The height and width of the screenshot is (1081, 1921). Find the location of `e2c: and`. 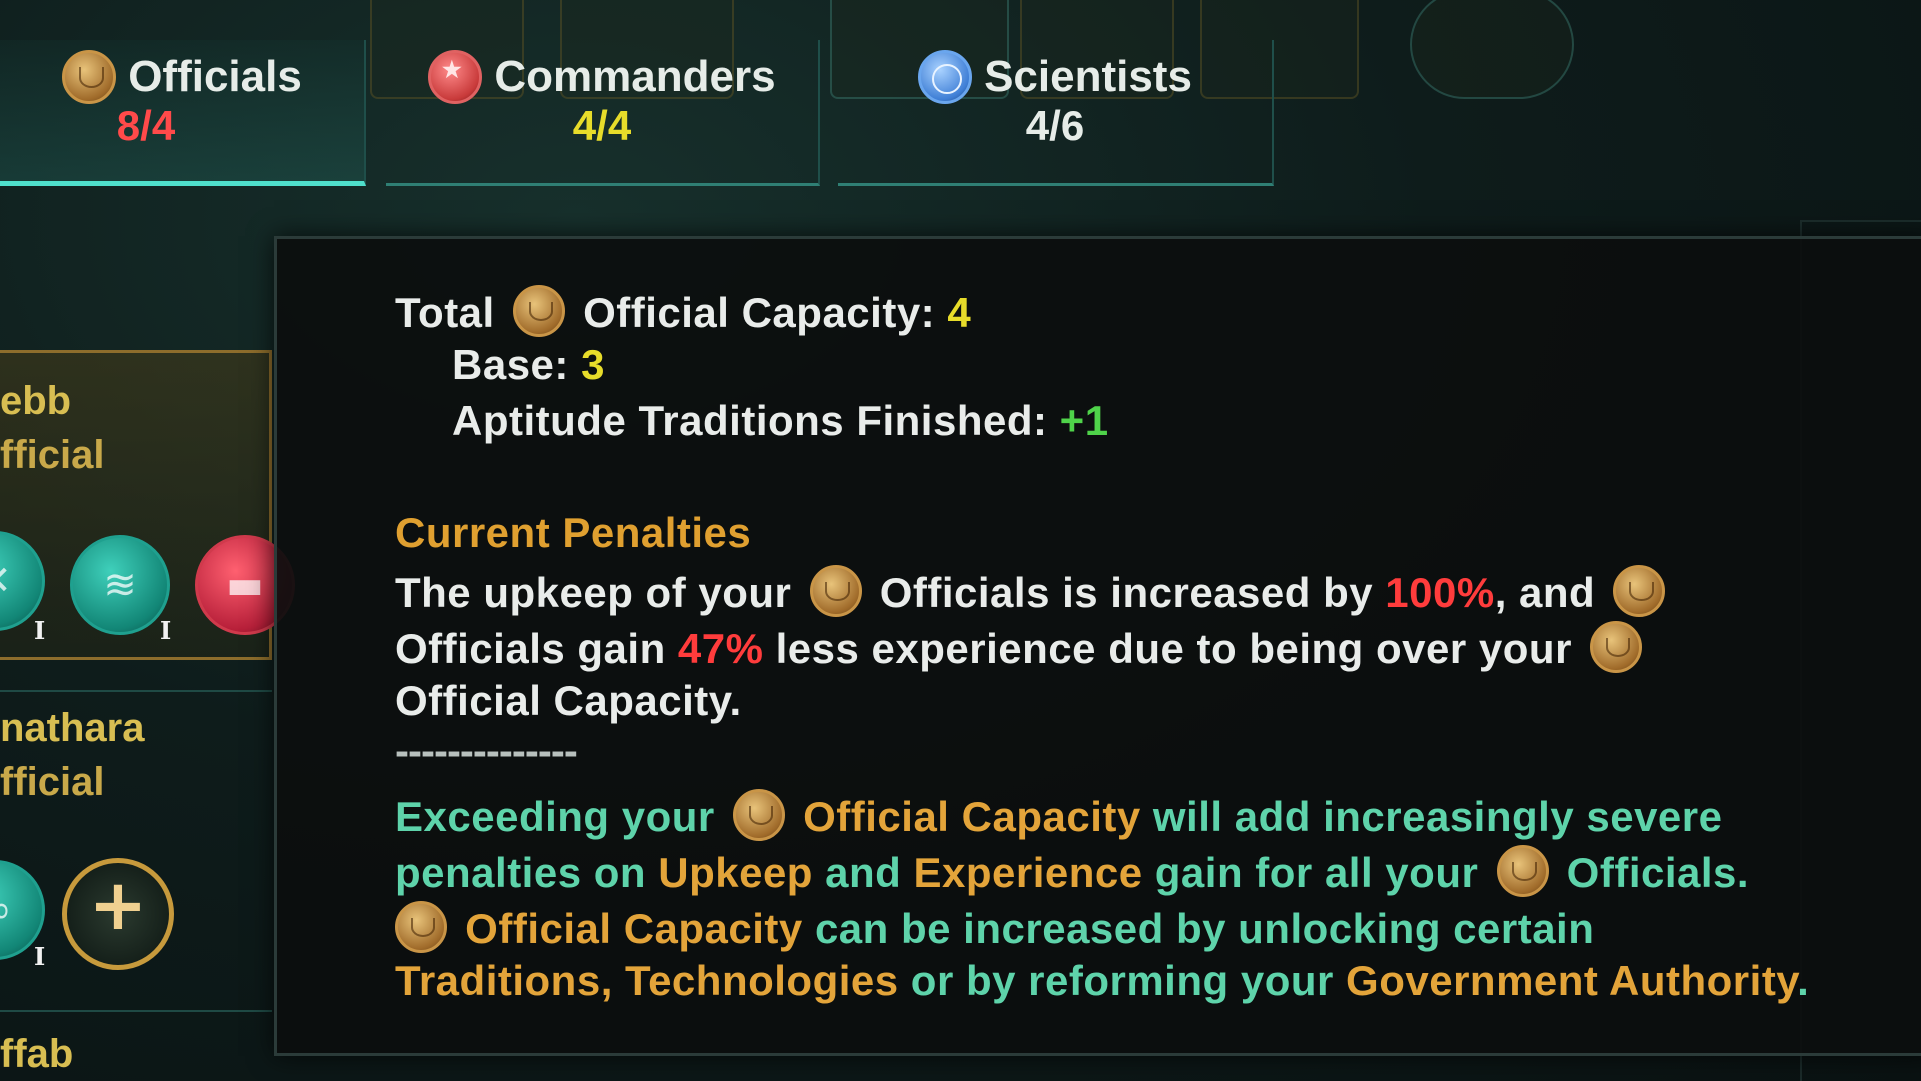

e2c: and is located at coordinates (863, 872).